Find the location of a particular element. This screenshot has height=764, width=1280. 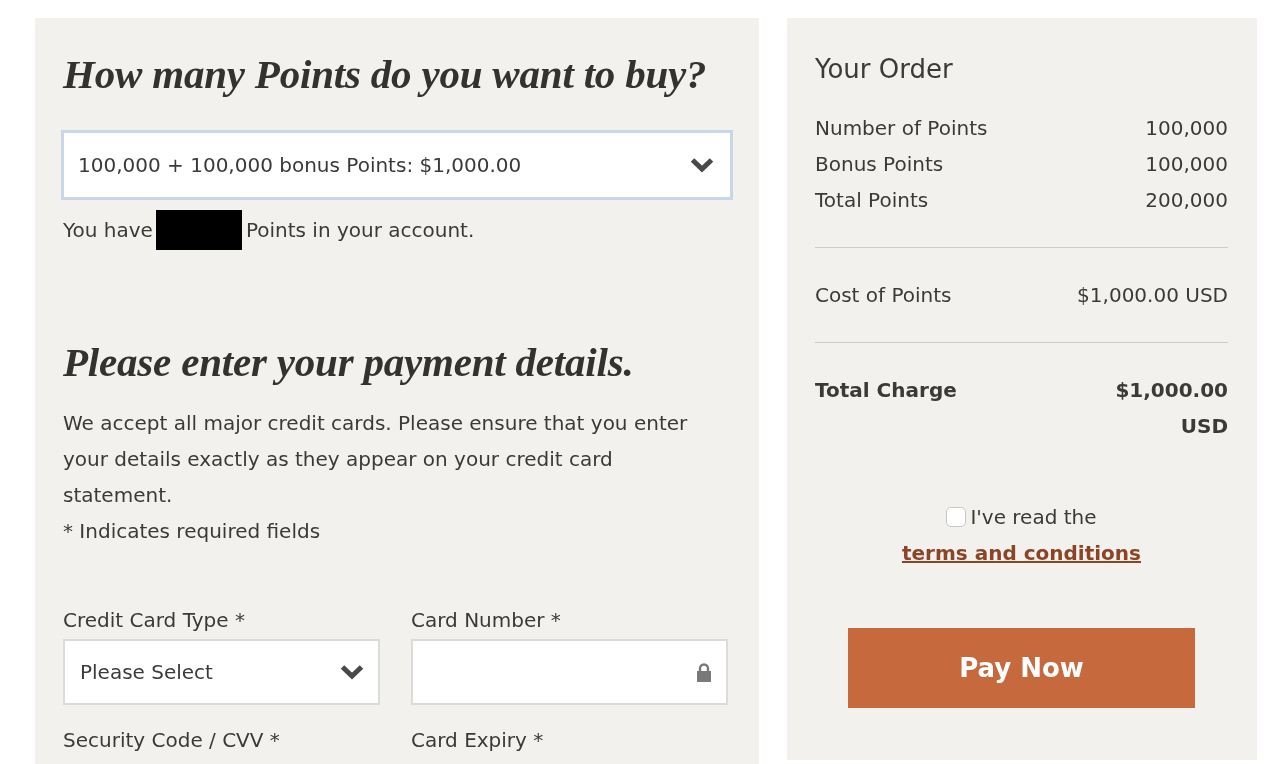

terms-link: terms and conditions is located at coordinates (1021, 553).